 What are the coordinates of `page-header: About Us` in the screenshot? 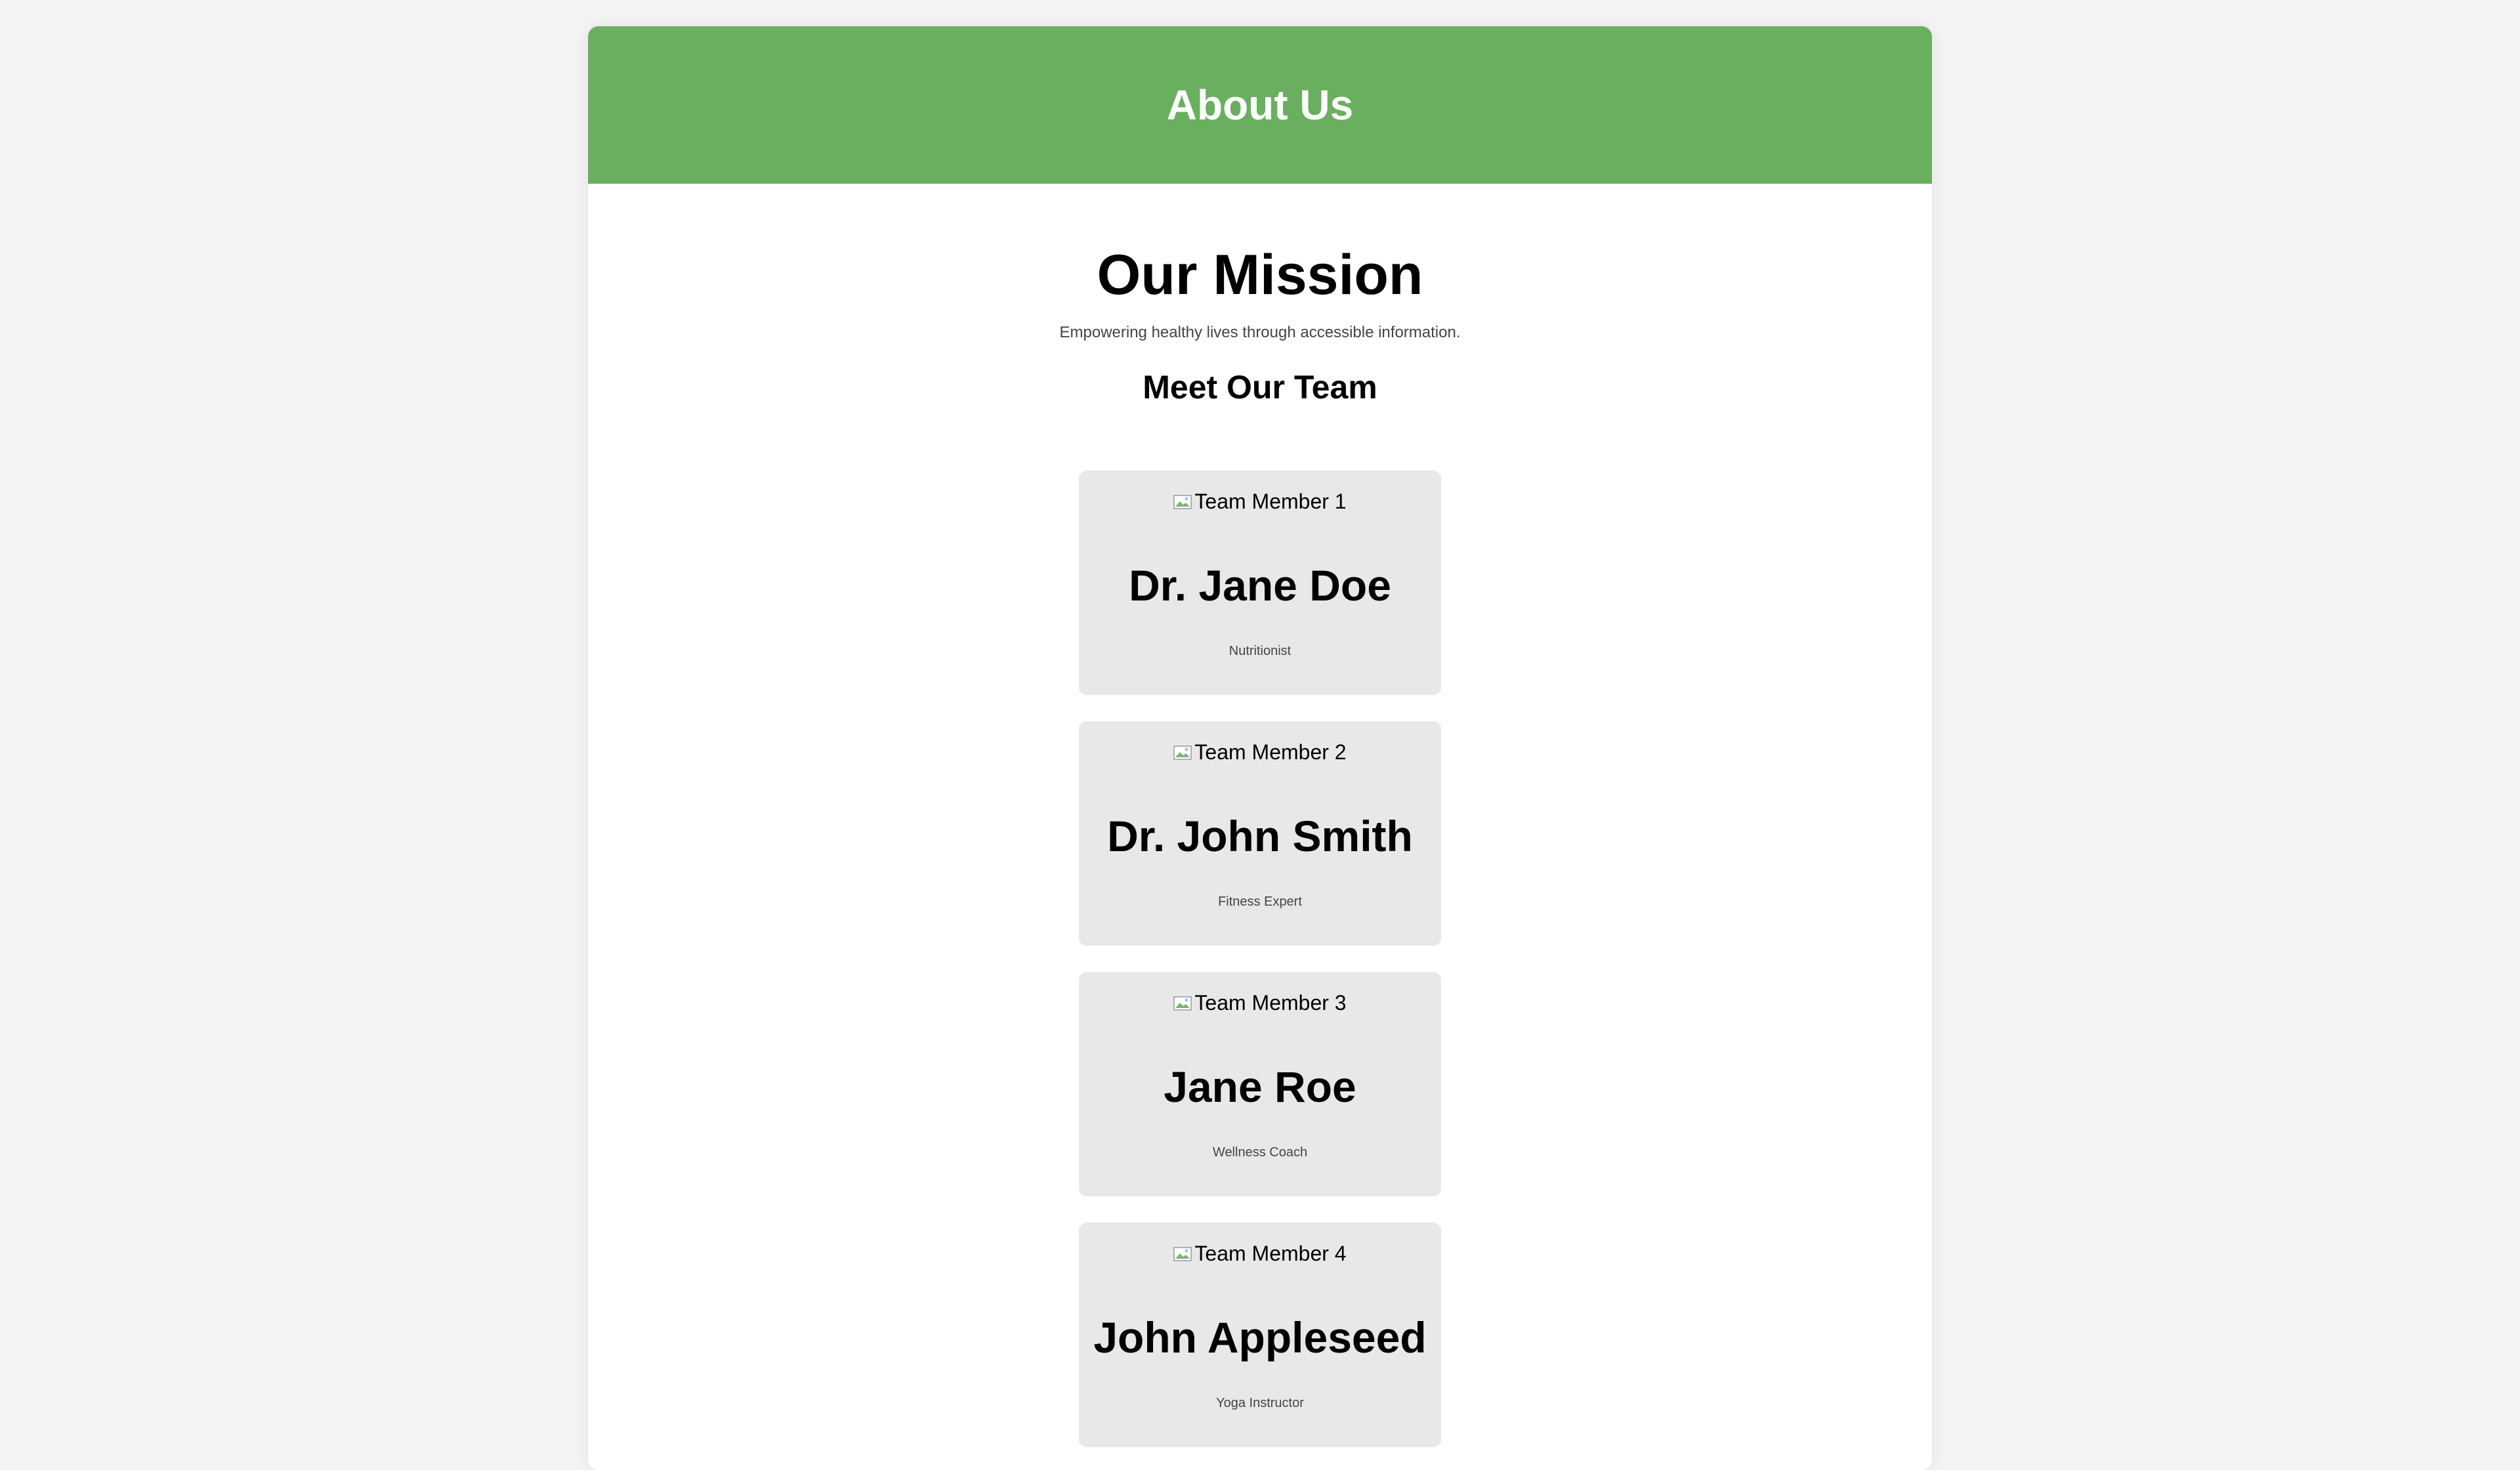 It's located at (1260, 105).